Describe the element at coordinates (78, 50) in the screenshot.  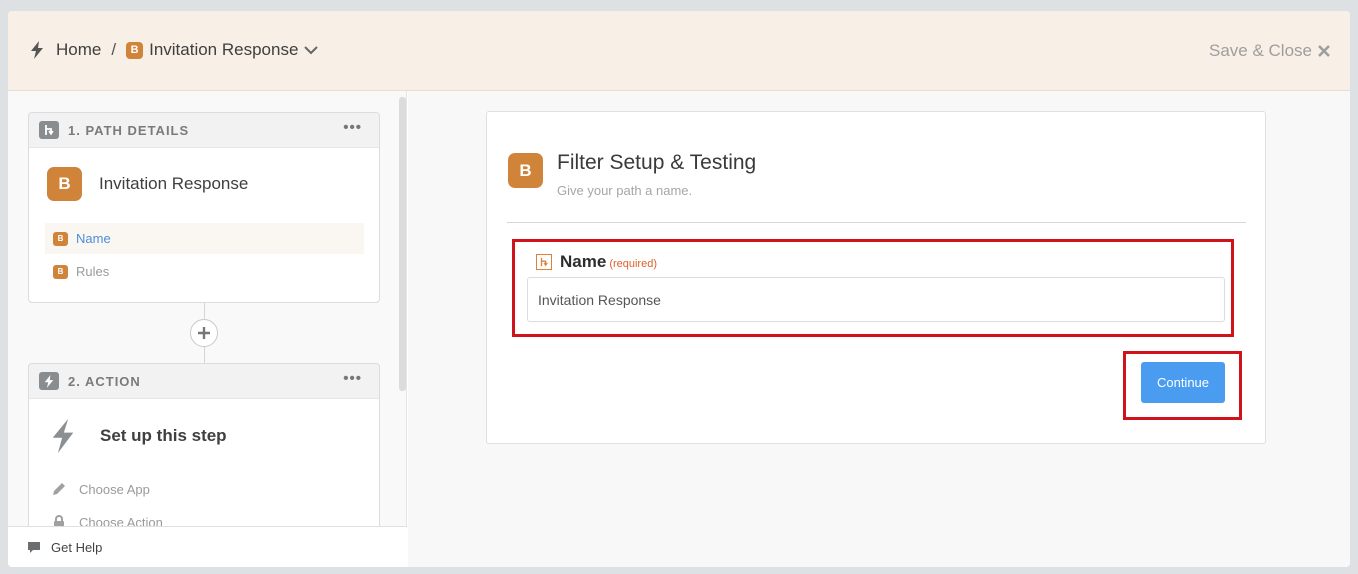
I see `breadcrumb-home: Home` at that location.